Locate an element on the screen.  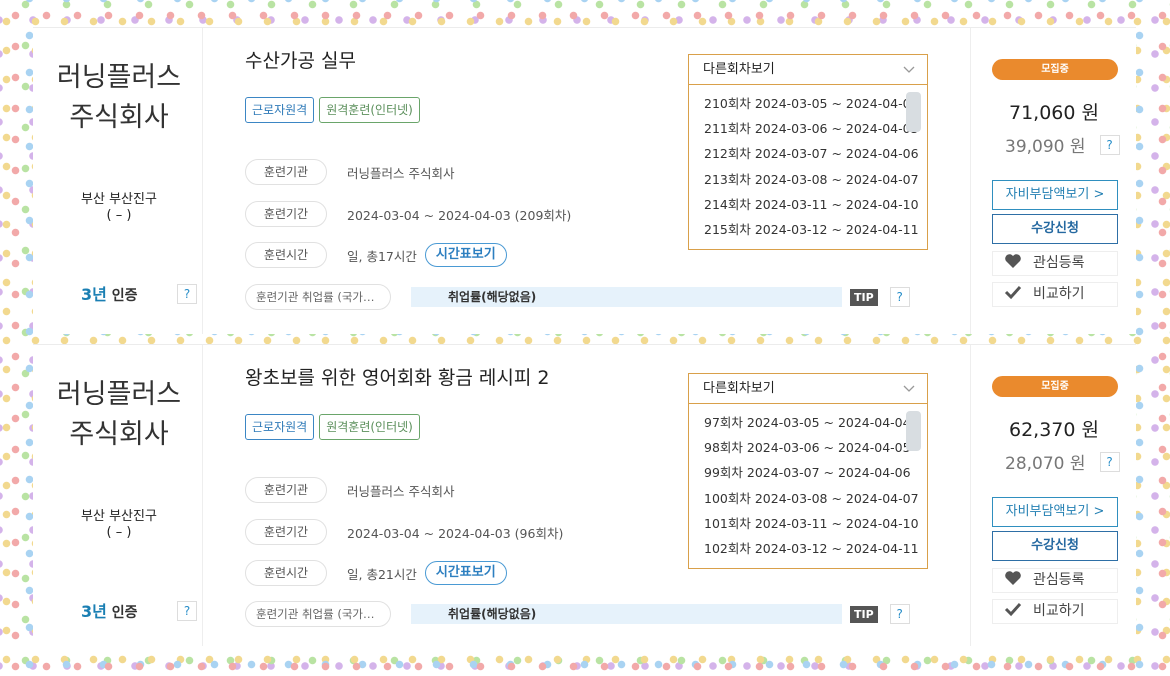
time-value: 일, 총21시간 is located at coordinates (382, 574).